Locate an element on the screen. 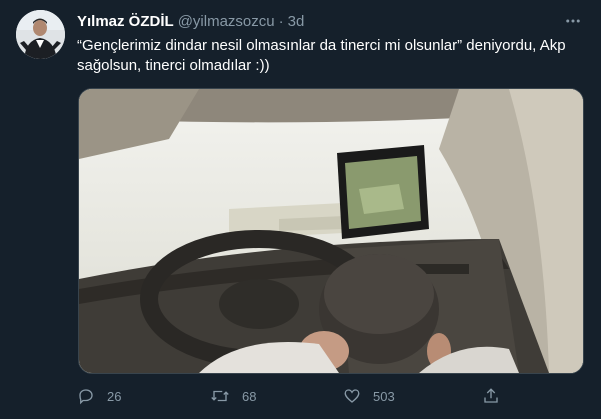 The width and height of the screenshot is (601, 419). share-button is located at coordinates (491, 396).